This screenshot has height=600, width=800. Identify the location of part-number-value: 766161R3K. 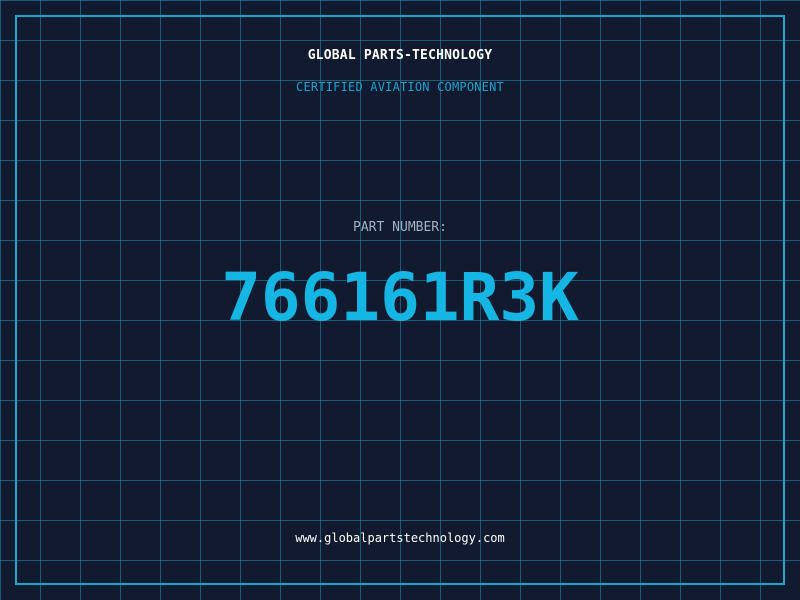
(400, 297).